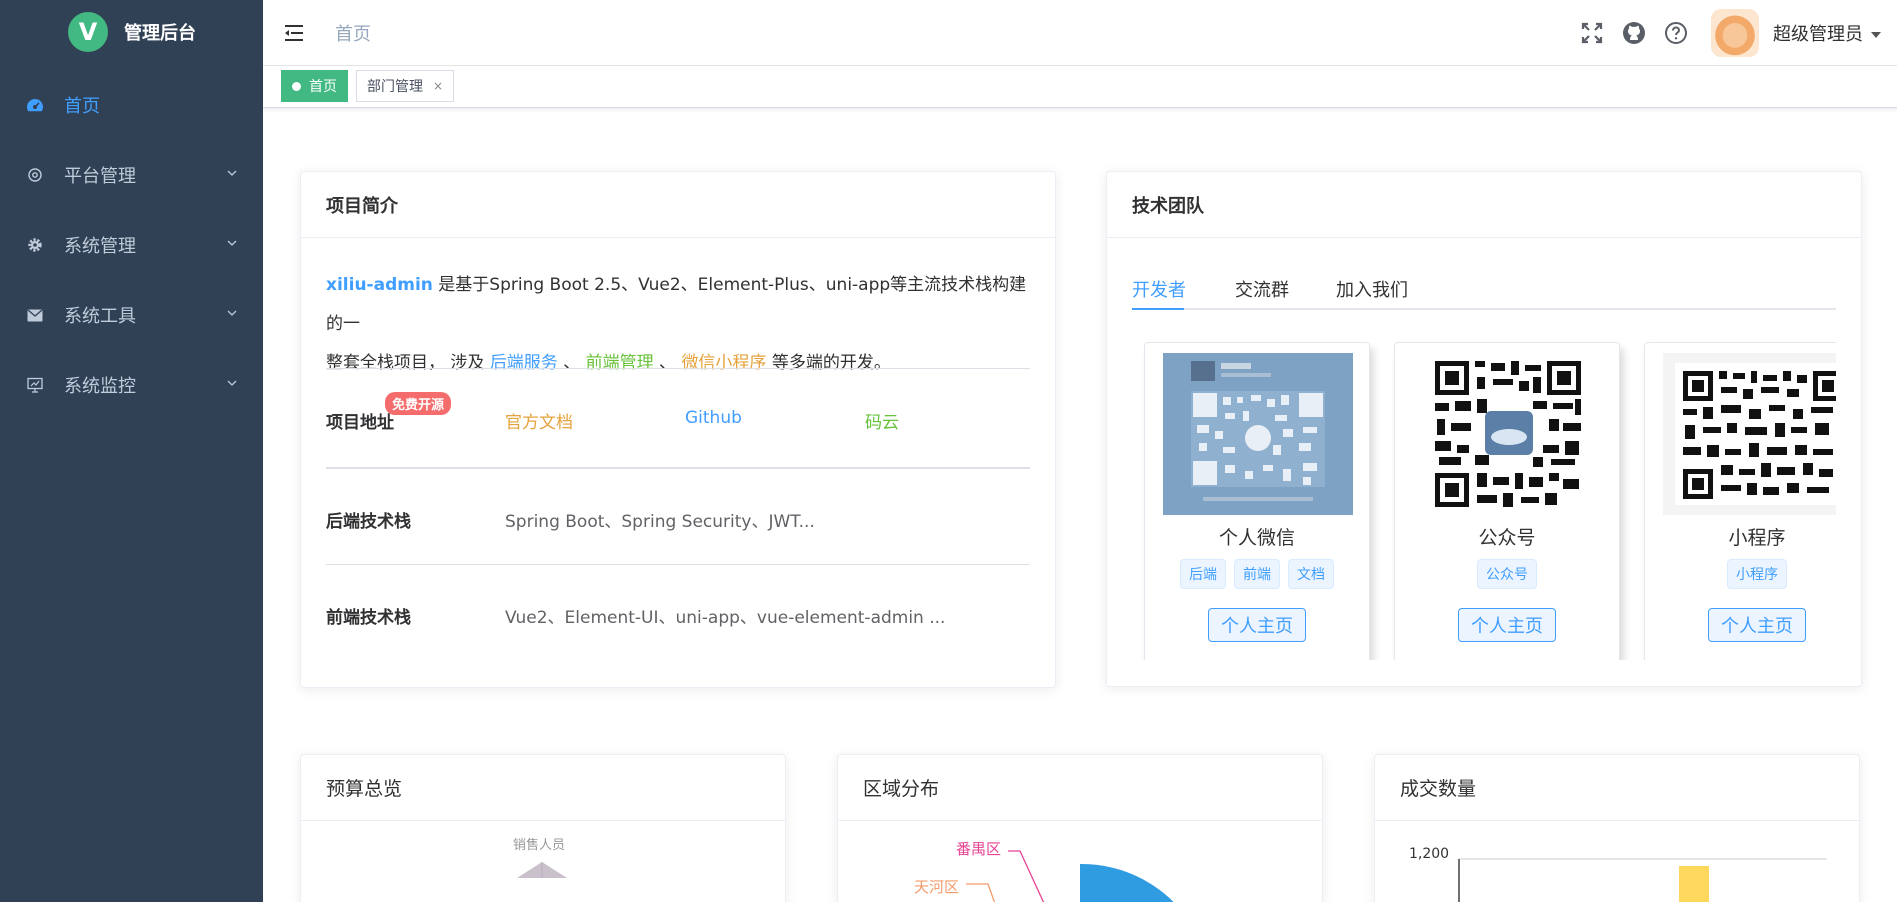  Describe the element at coordinates (1757, 538) in the screenshot. I see `developer-name: 小程序` at that location.